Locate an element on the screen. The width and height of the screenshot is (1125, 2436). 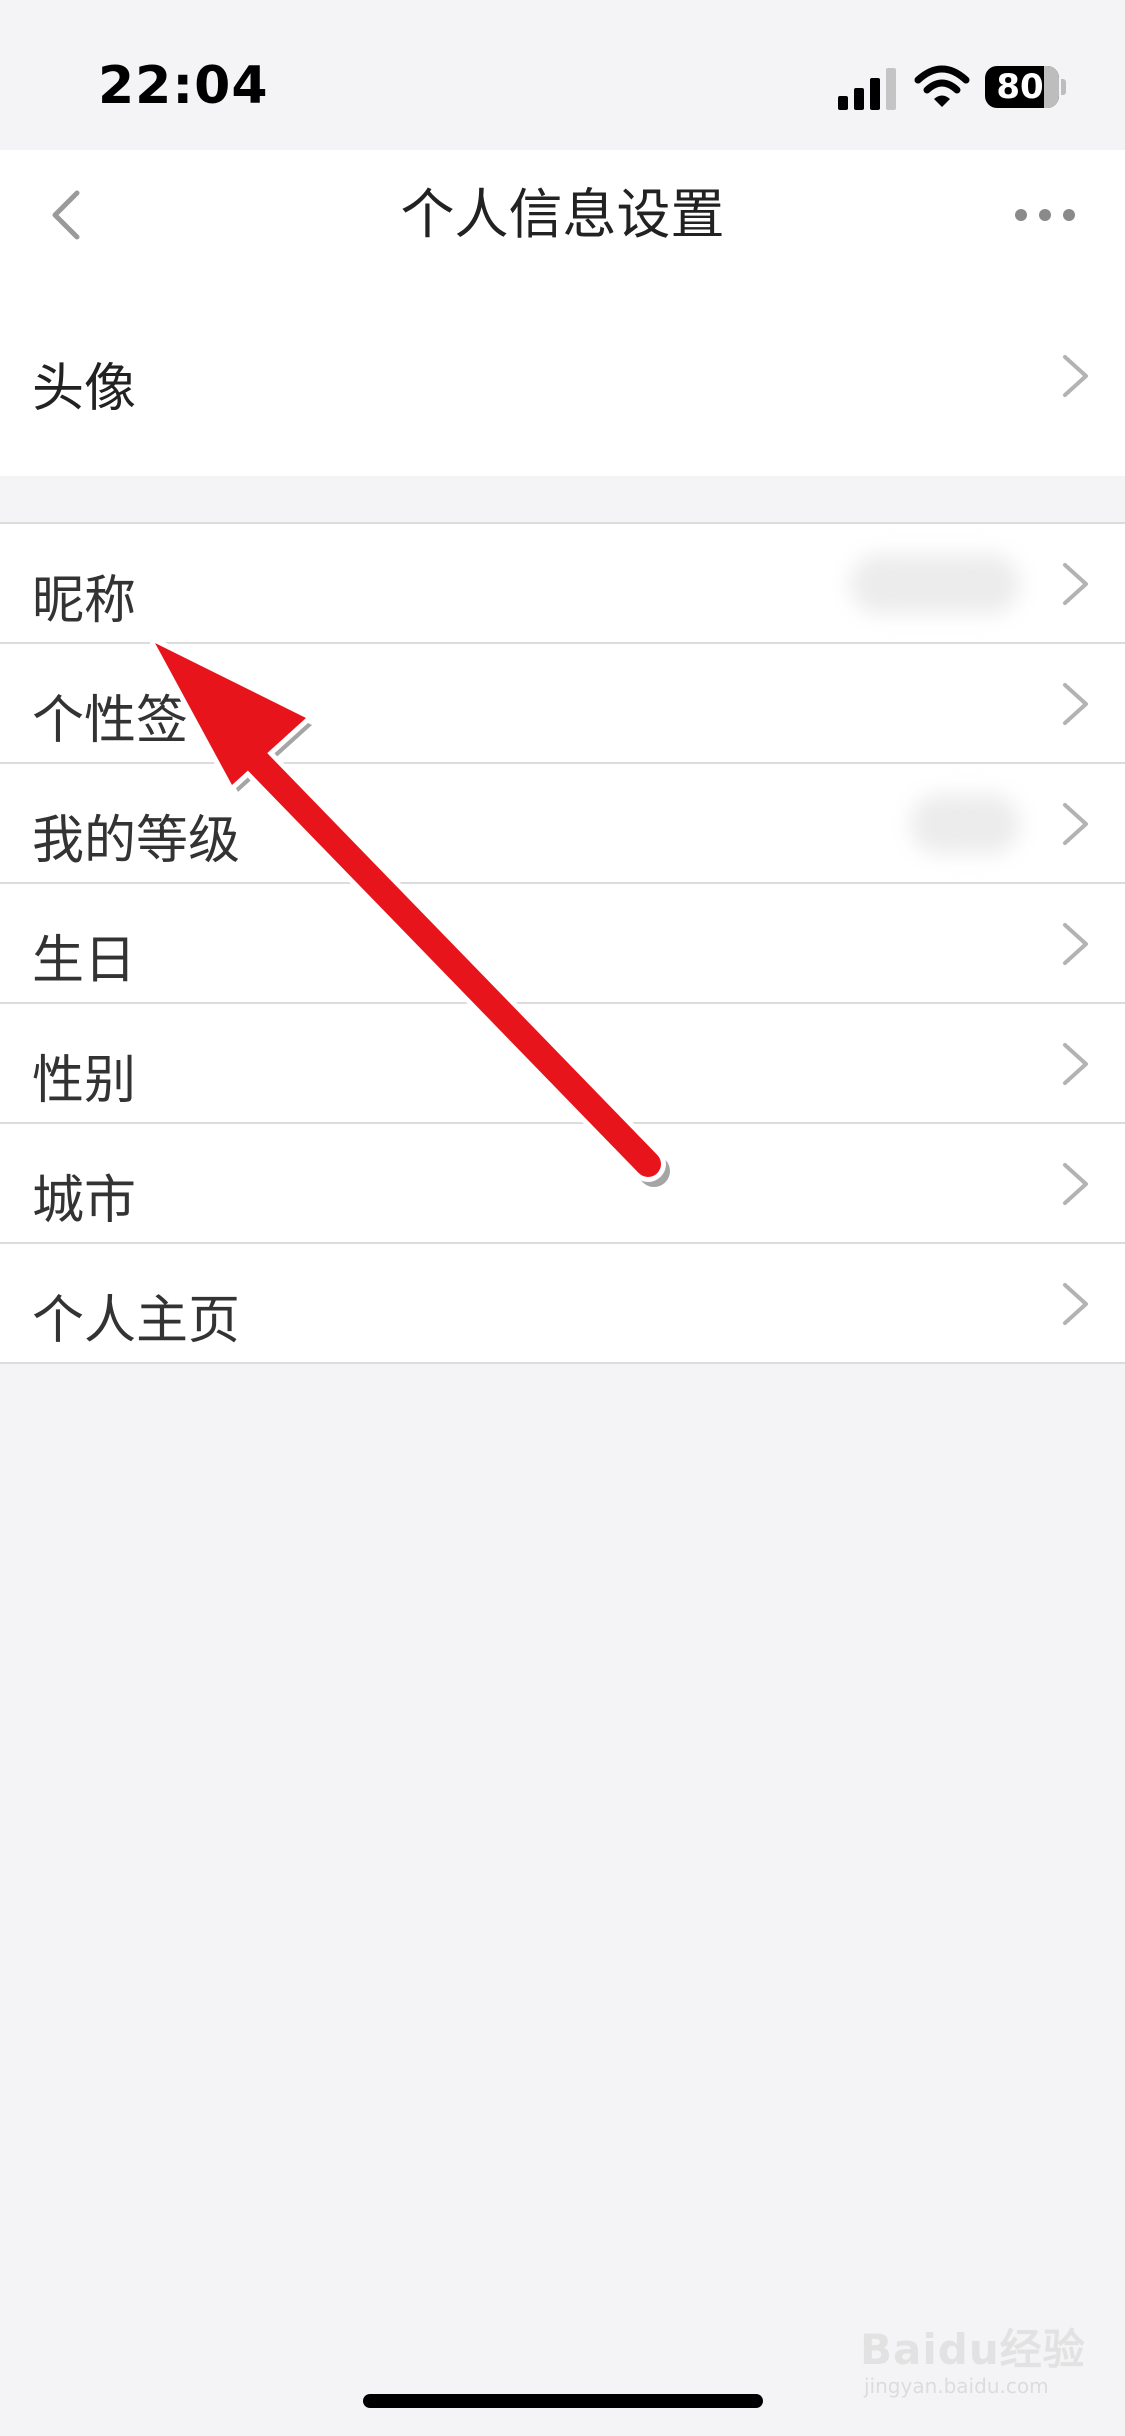
blurred-level-value is located at coordinates (965, 824).